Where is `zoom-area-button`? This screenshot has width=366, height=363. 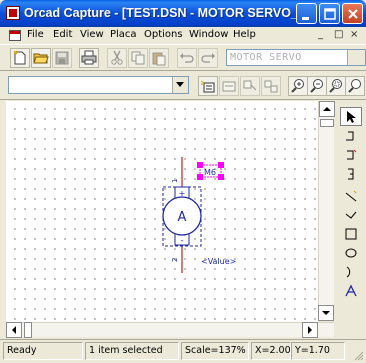 zoom-area-button is located at coordinates (336, 86).